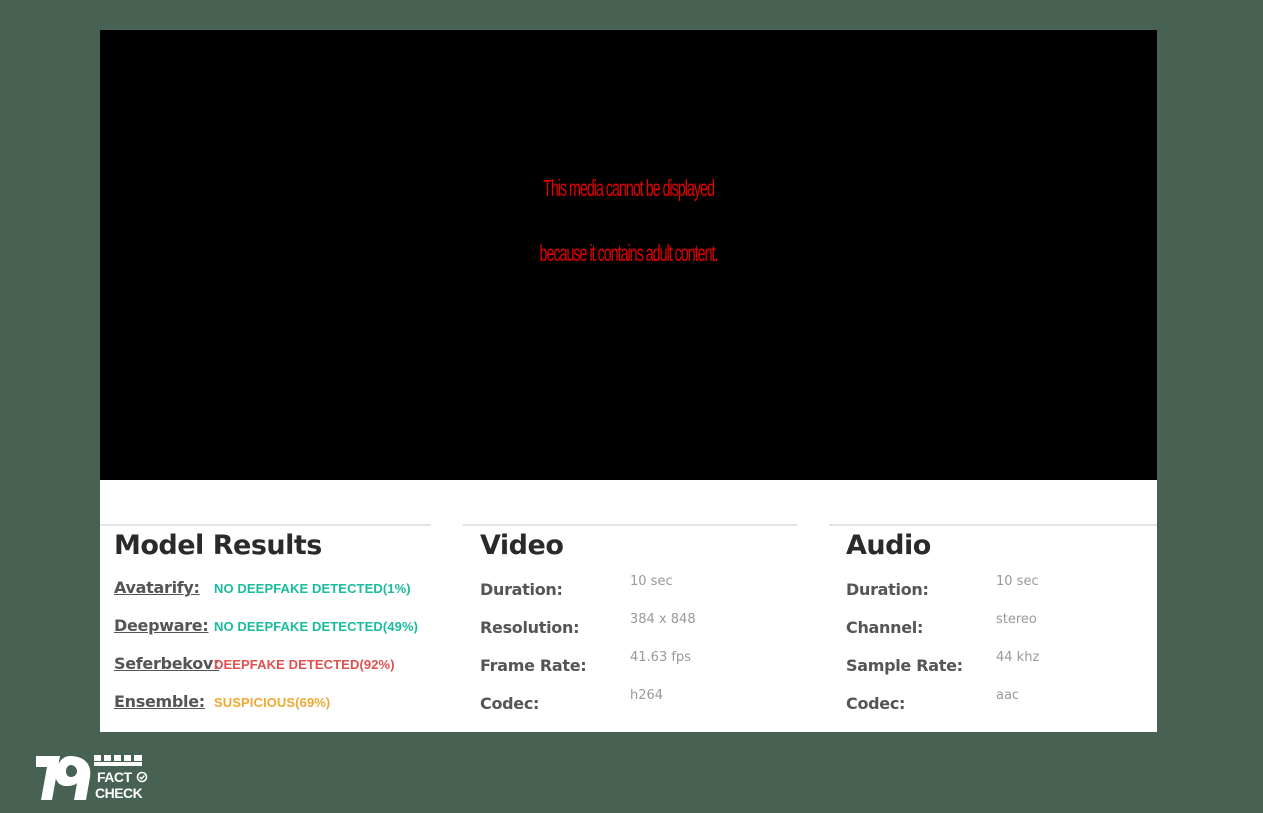  I want to click on video-resolution-value: 384 x 848, so click(663, 619).